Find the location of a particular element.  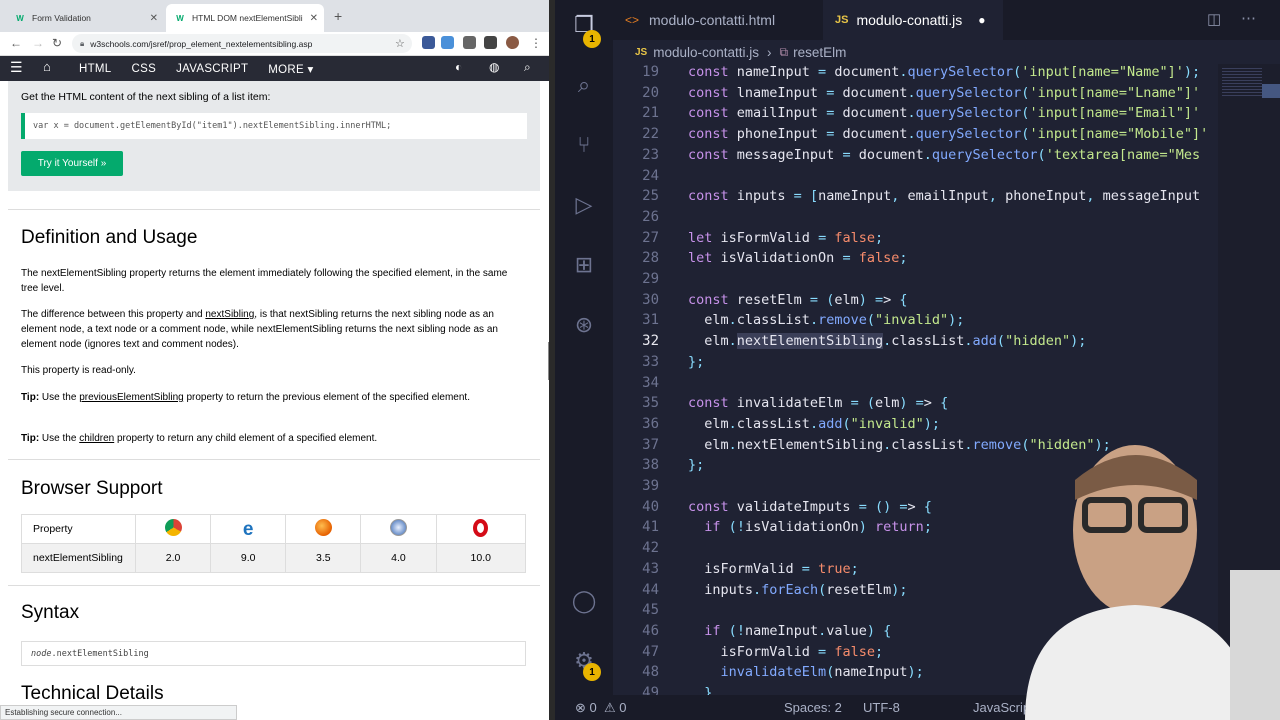

tab-modulo-conatti-js: JS modulo-conatti.js ● is located at coordinates (913, 20).